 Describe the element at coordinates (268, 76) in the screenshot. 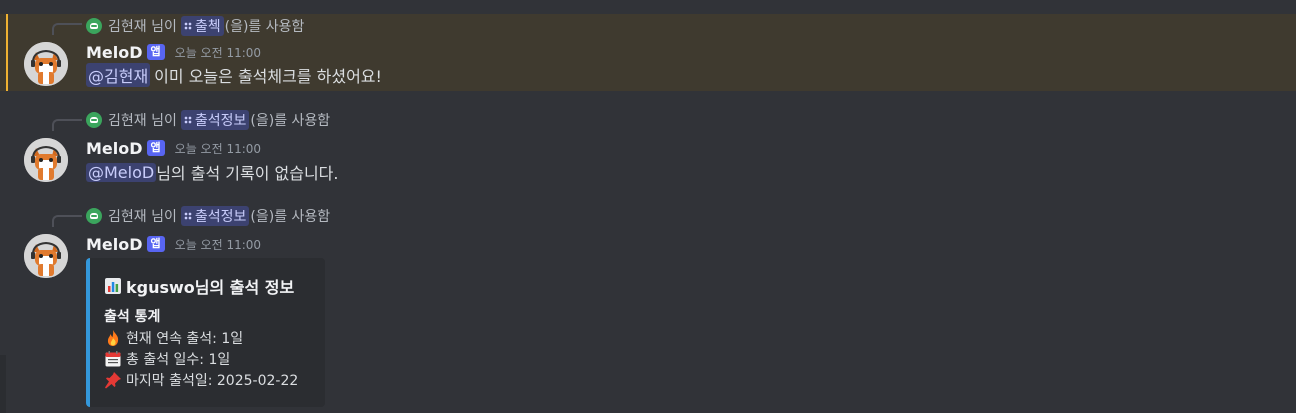

I see `message-text: 이미 오늘은 출석체크를 하셨어요!` at that location.